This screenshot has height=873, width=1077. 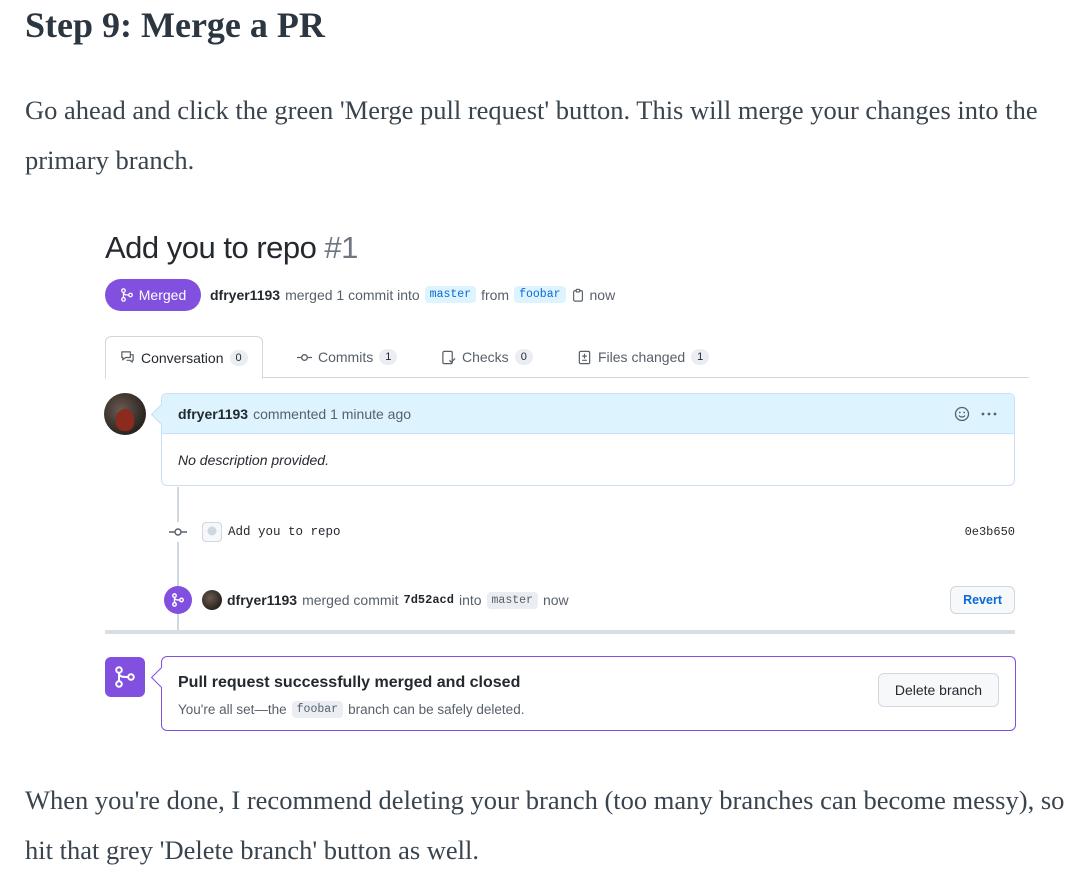 I want to click on tab-files-changed: Files changed 1, so click(x=643, y=357).